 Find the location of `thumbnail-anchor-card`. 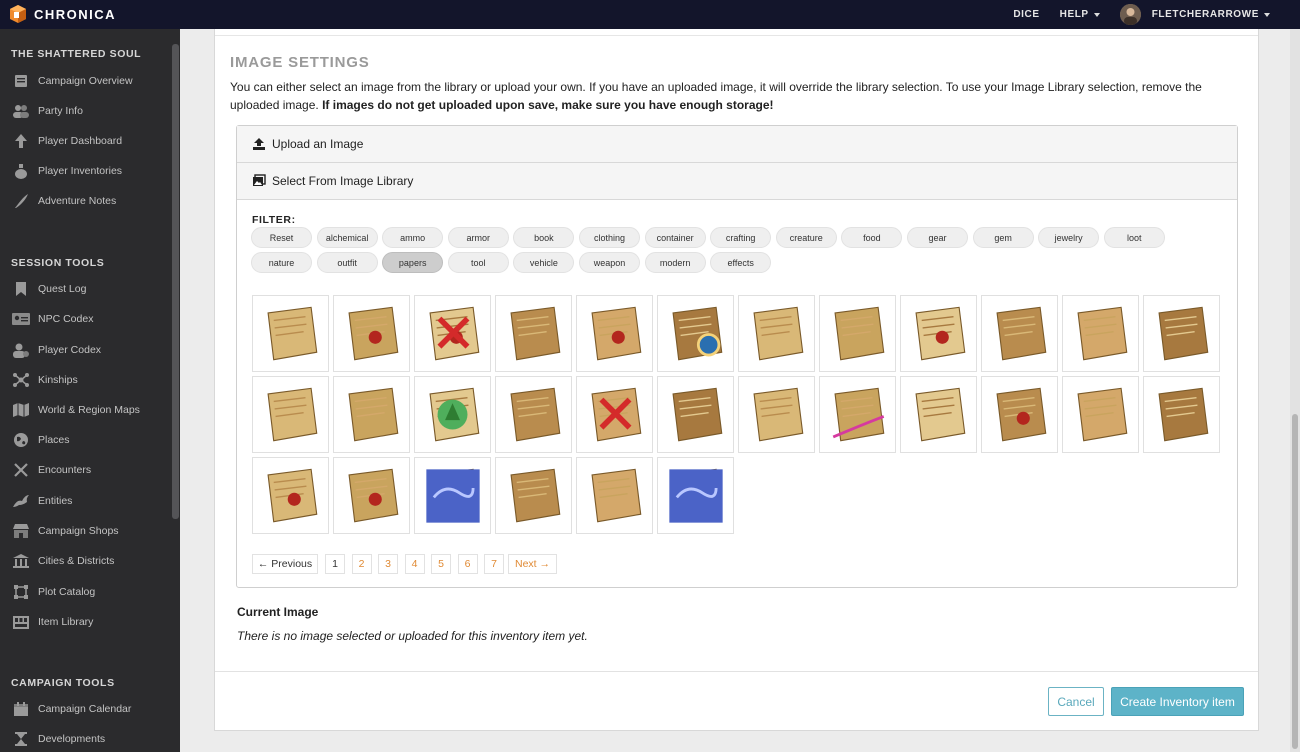

thumbnail-anchor-card is located at coordinates (533, 414).